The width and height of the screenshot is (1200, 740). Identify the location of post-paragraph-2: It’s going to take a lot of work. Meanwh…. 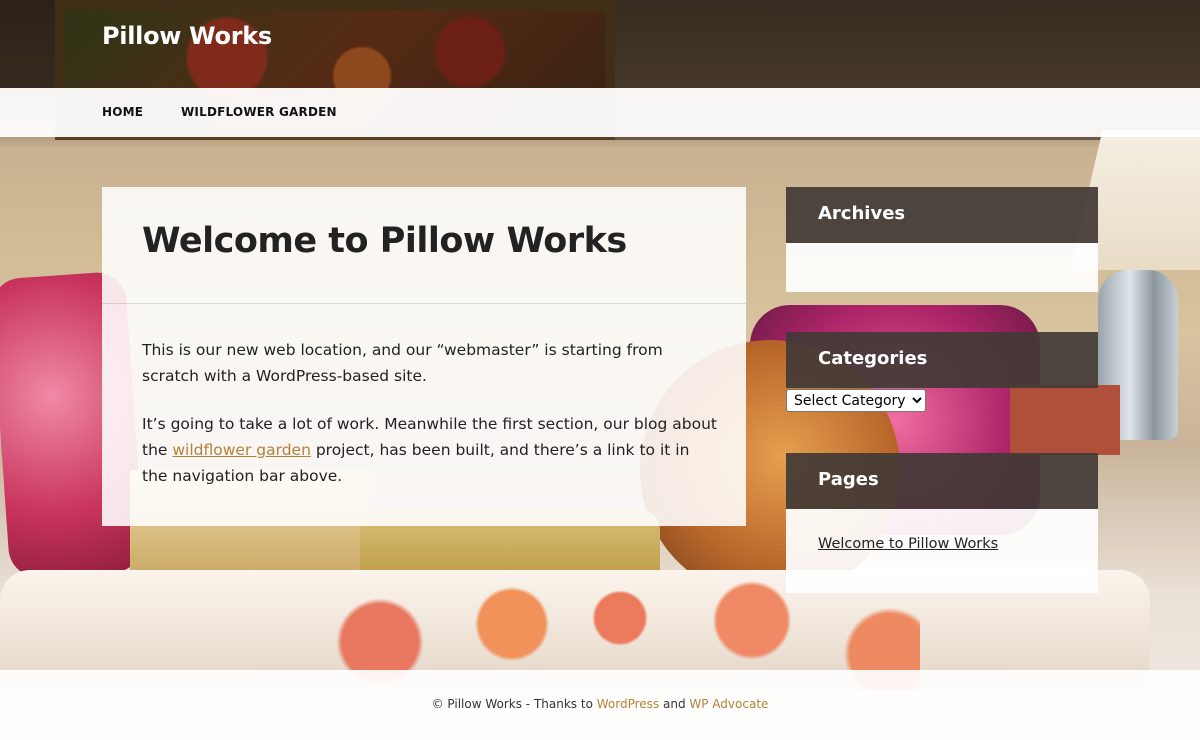
(429, 450).